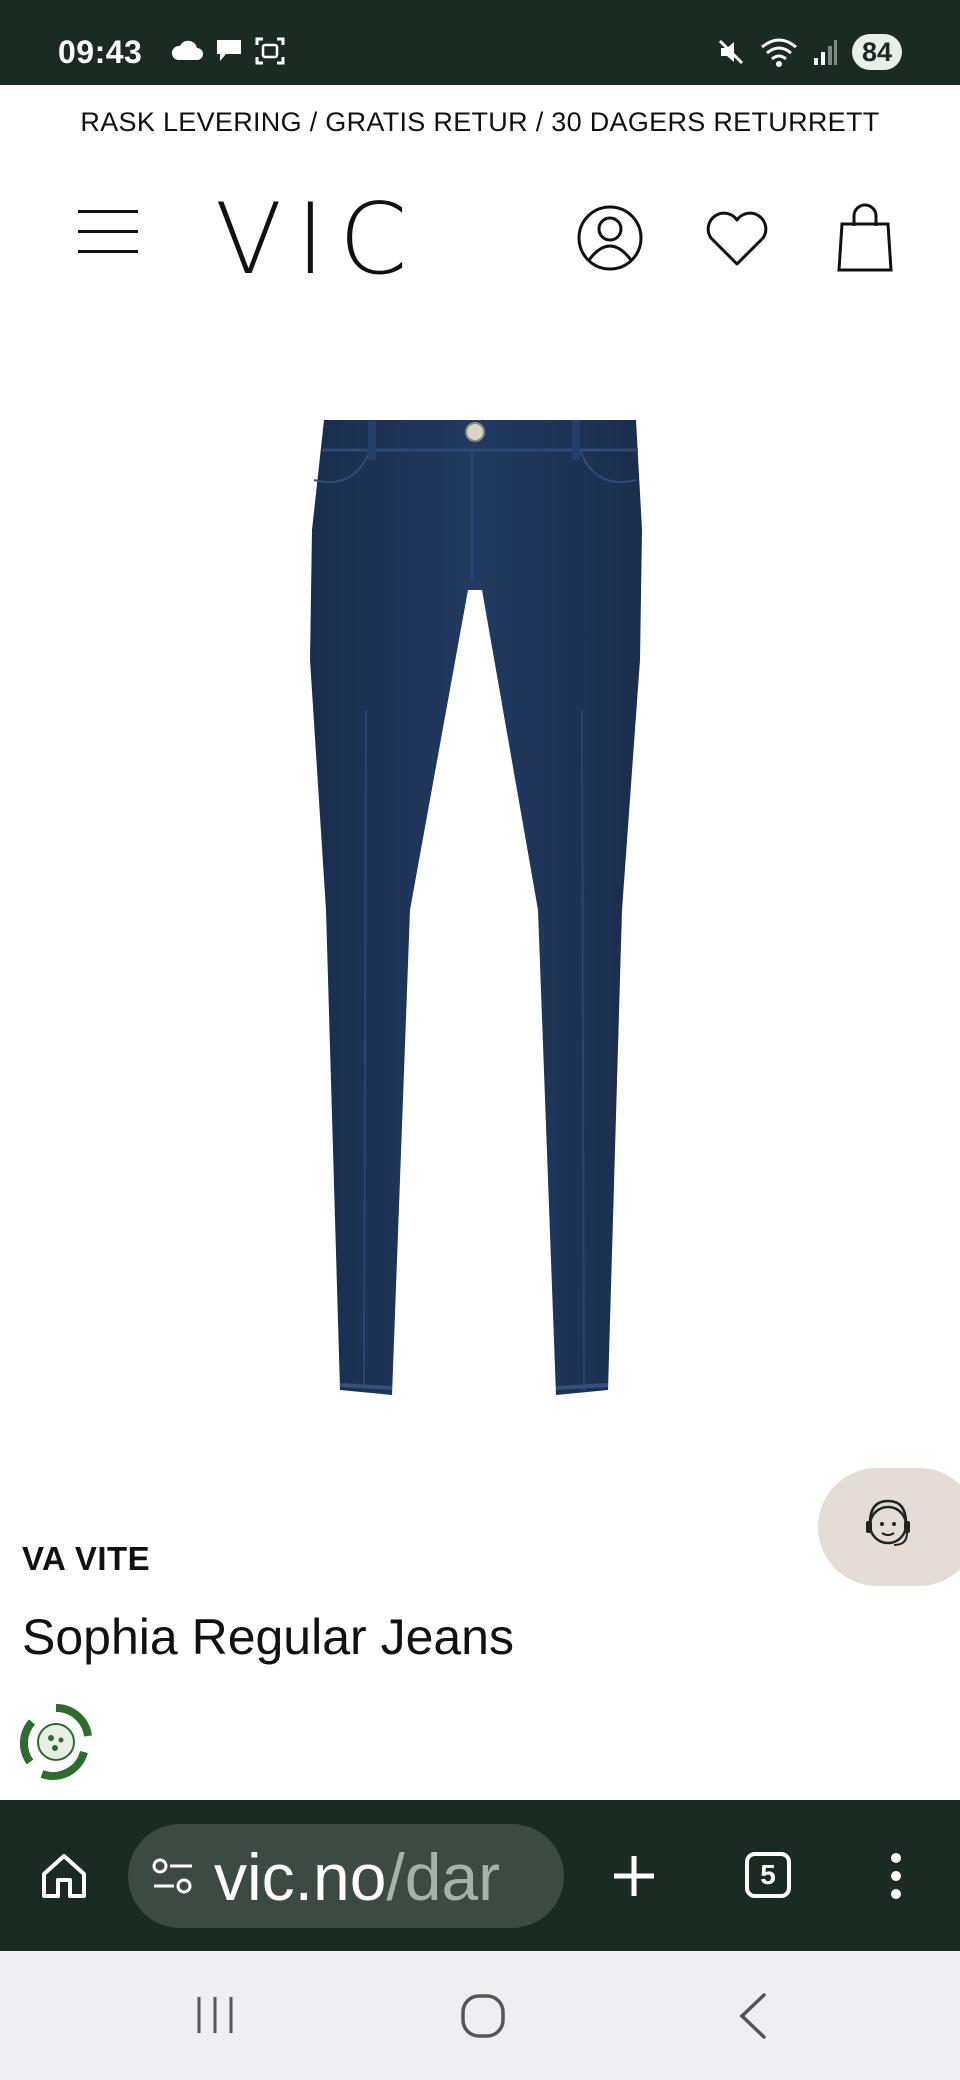 The width and height of the screenshot is (960, 2080). I want to click on customer-service-chat-button, so click(889, 1527).